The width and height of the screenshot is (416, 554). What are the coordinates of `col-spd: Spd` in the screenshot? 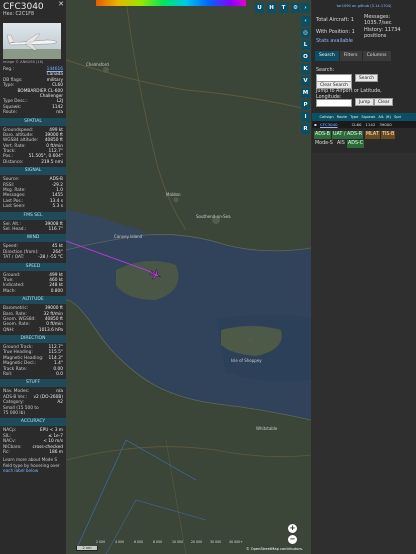 It's located at (398, 117).